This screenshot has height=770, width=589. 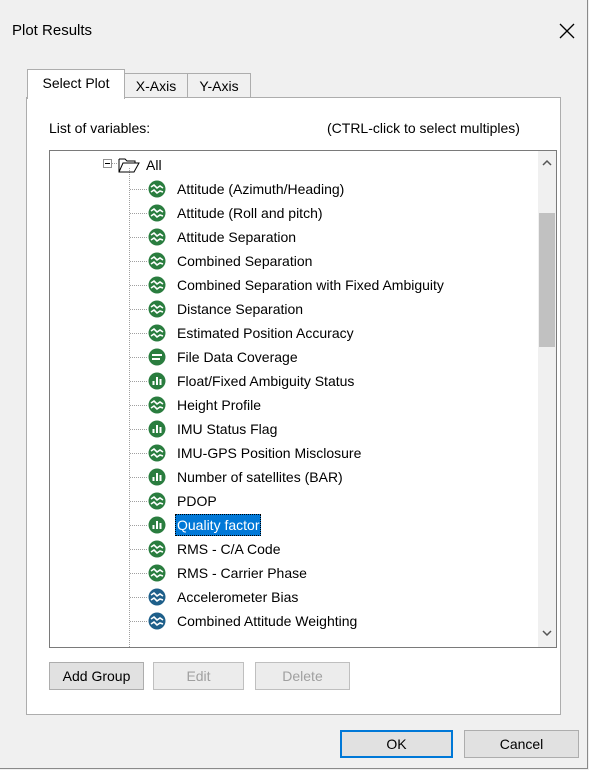 I want to click on tree-item: Number of satellites (BAR), so click(x=294, y=477).